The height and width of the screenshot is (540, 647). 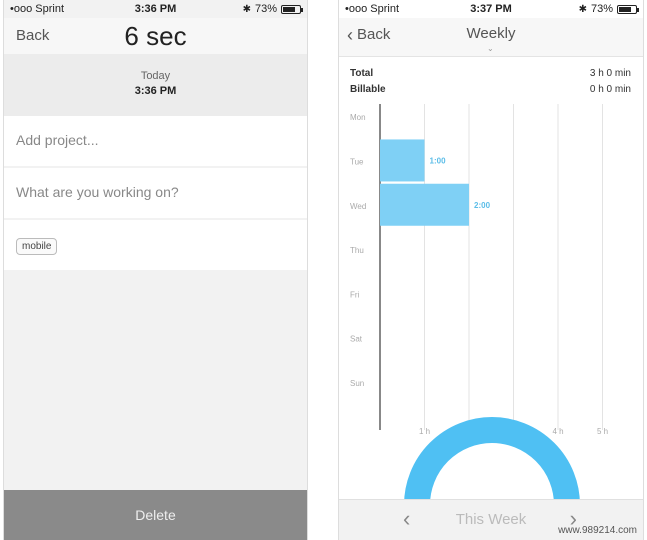 What do you see at coordinates (265, 9) in the screenshot?
I see `battery-percent: 73%` at bounding box center [265, 9].